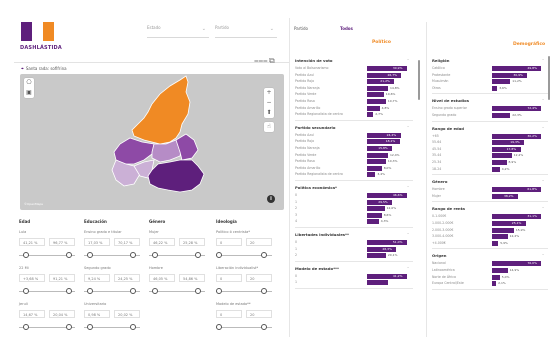  I want to click on stat-group-header: Modelo de estado*** ˄, so click(354, 268).